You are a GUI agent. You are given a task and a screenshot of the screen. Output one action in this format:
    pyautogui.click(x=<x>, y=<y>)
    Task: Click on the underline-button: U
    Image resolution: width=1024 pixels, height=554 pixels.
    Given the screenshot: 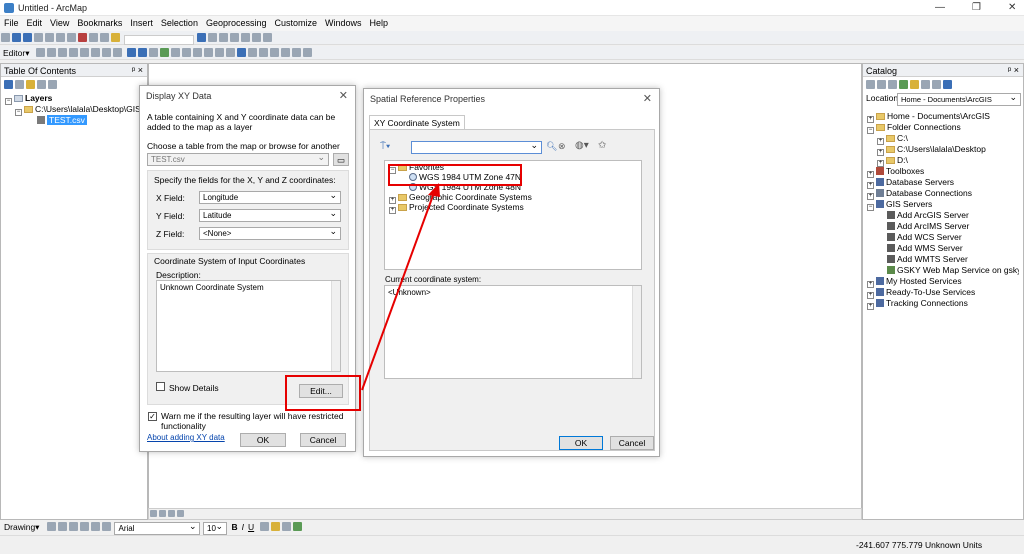 What is the action you would take?
    pyautogui.click(x=251, y=527)
    